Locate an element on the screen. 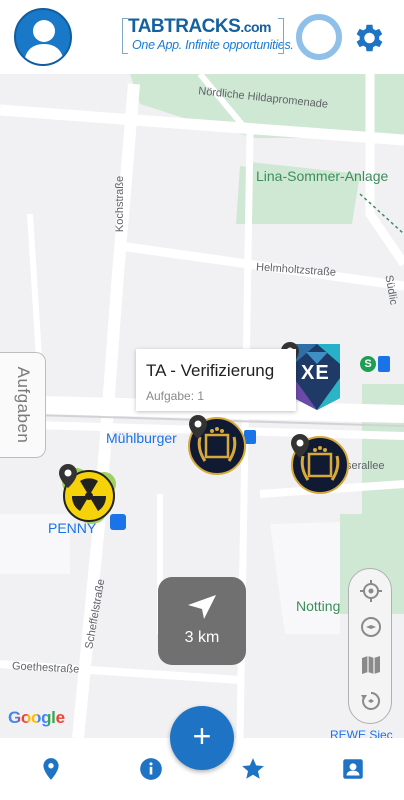 The width and height of the screenshot is (404, 800). logo-brand: TABTRACKS is located at coordinates (184, 26).